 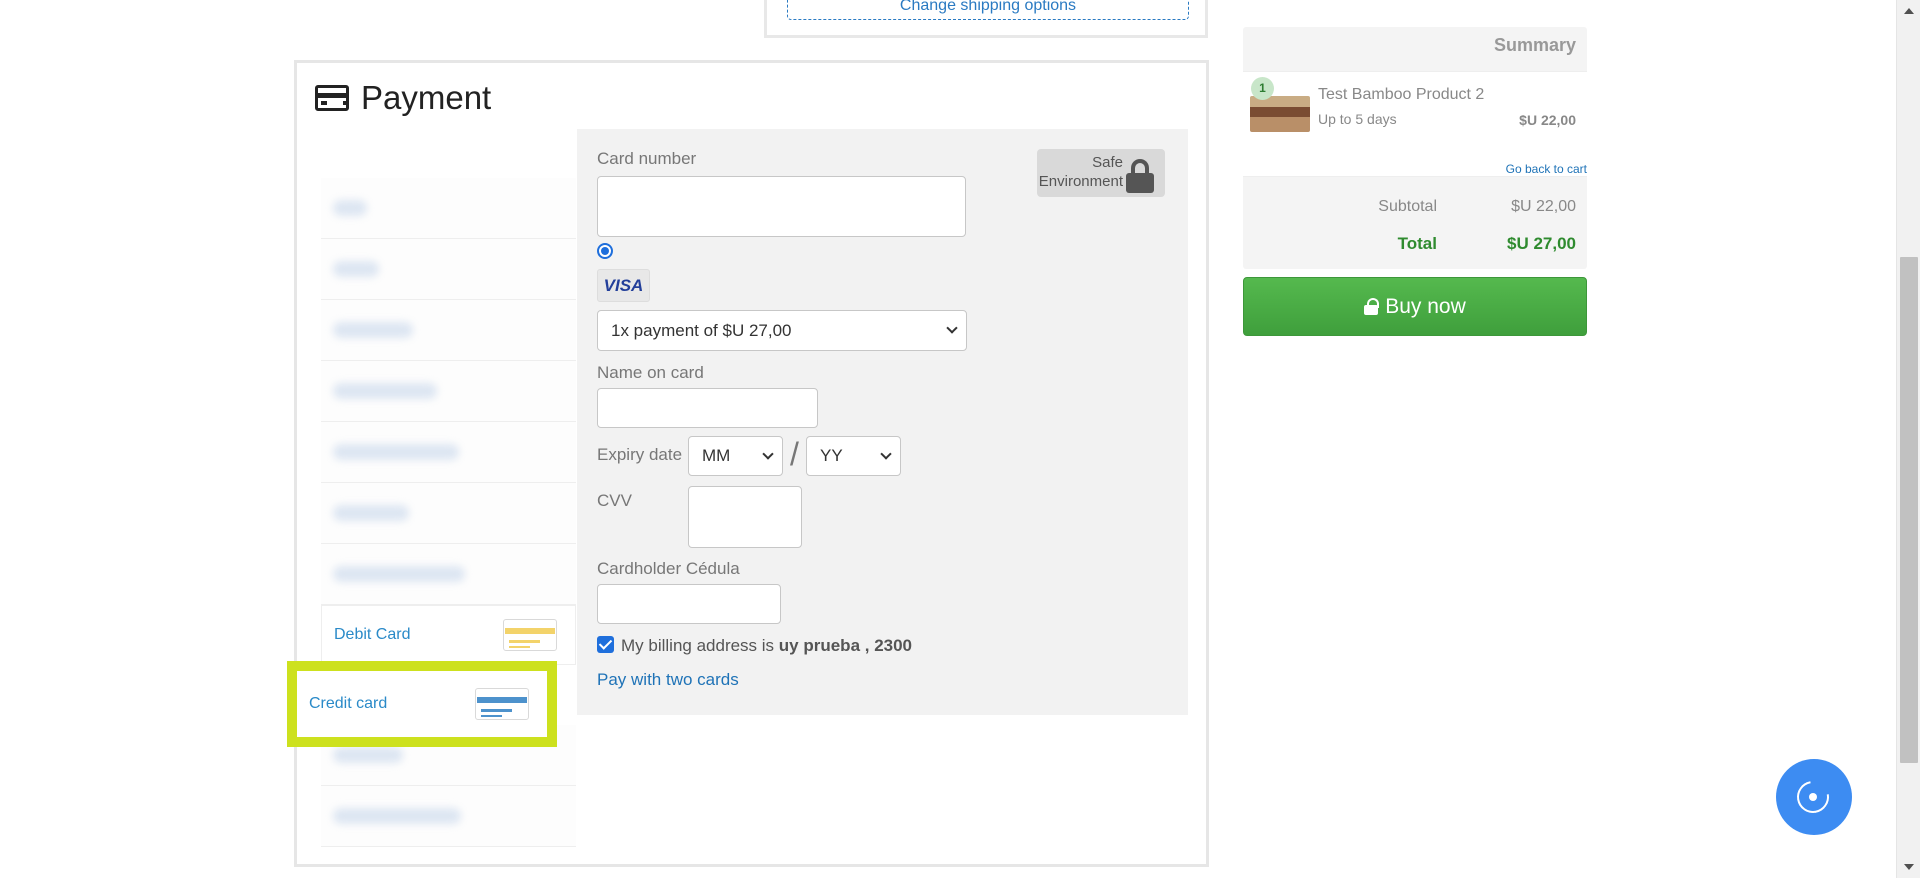 What do you see at coordinates (372, 634) in the screenshot?
I see `payment-method-label: Debit Card` at bounding box center [372, 634].